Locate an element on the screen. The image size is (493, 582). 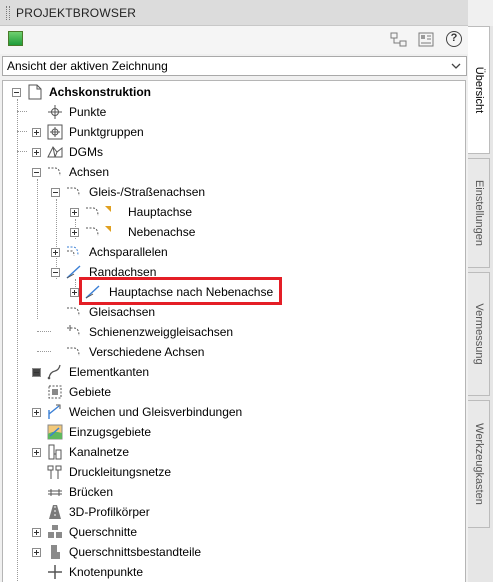
help-icon: ? is located at coordinates (454, 39).